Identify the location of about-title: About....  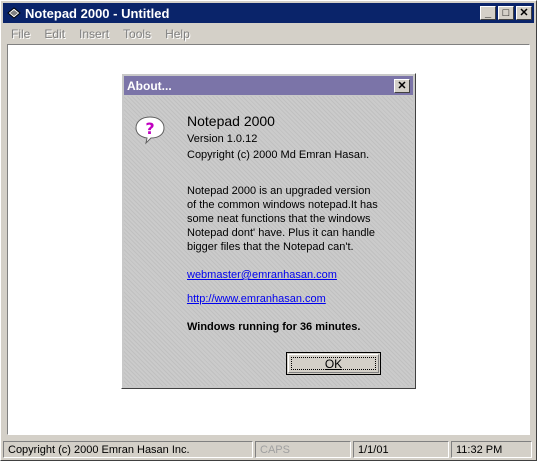
(149, 85).